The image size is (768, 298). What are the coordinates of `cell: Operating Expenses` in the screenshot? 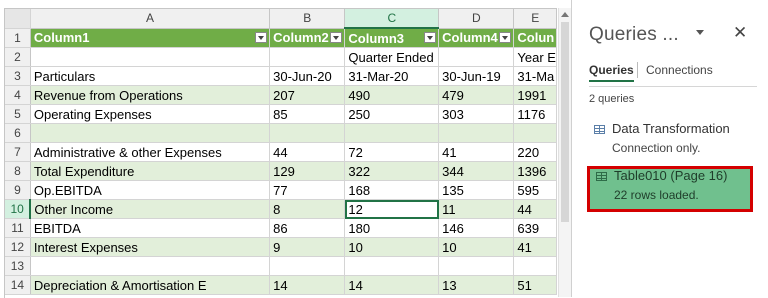 It's located at (150, 114).